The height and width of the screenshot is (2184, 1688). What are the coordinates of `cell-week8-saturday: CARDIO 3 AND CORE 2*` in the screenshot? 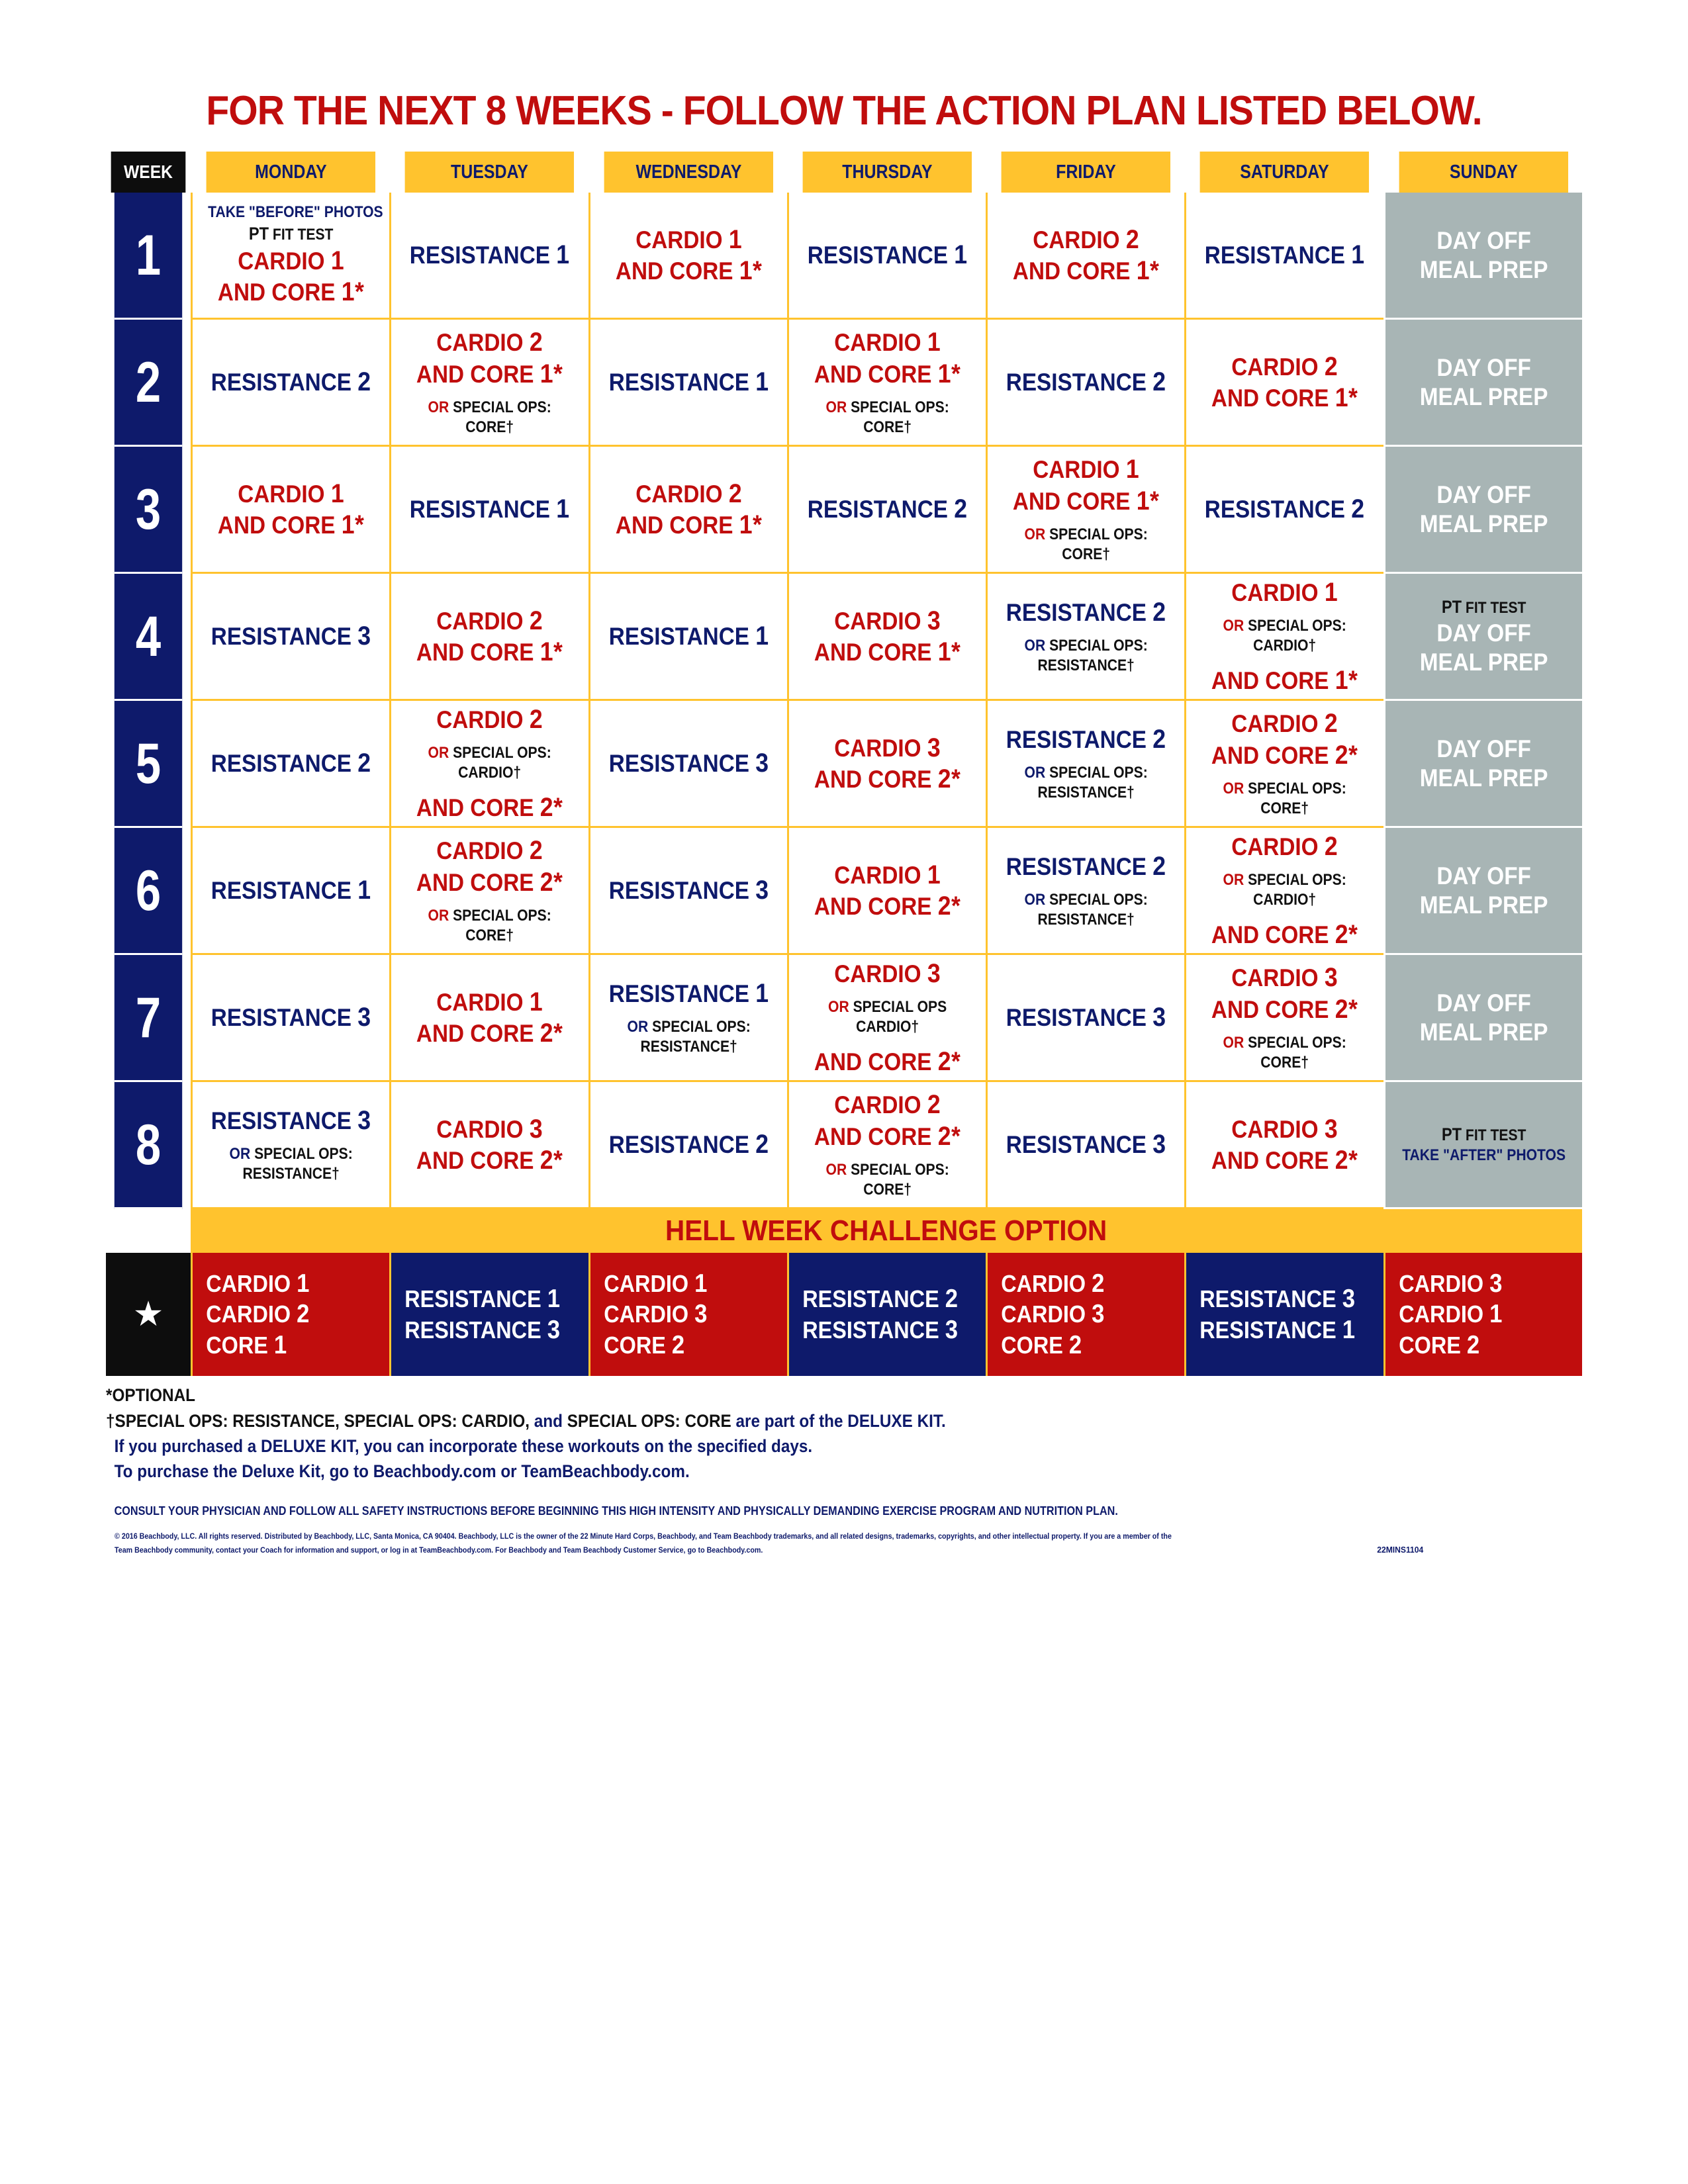 It's located at (1283, 1145).